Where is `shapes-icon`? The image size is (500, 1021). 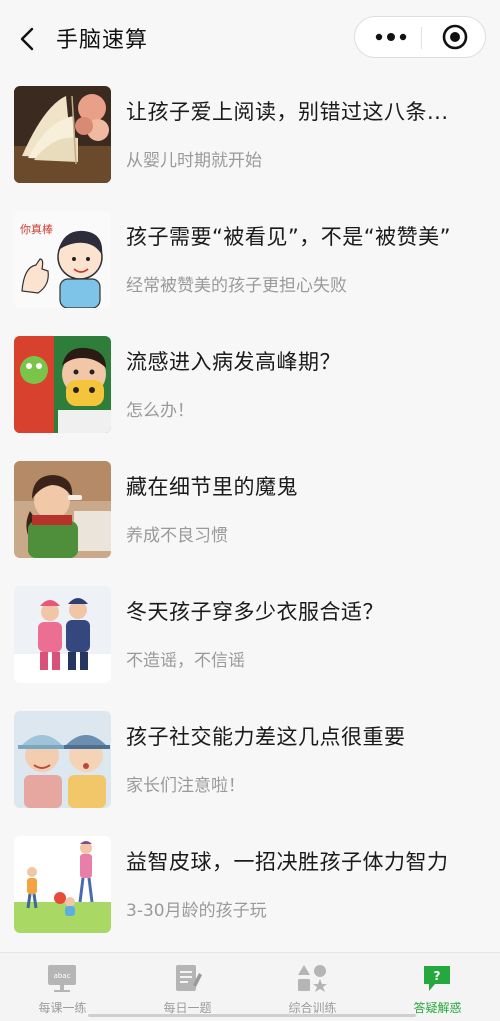
shapes-icon is located at coordinates (312, 978).